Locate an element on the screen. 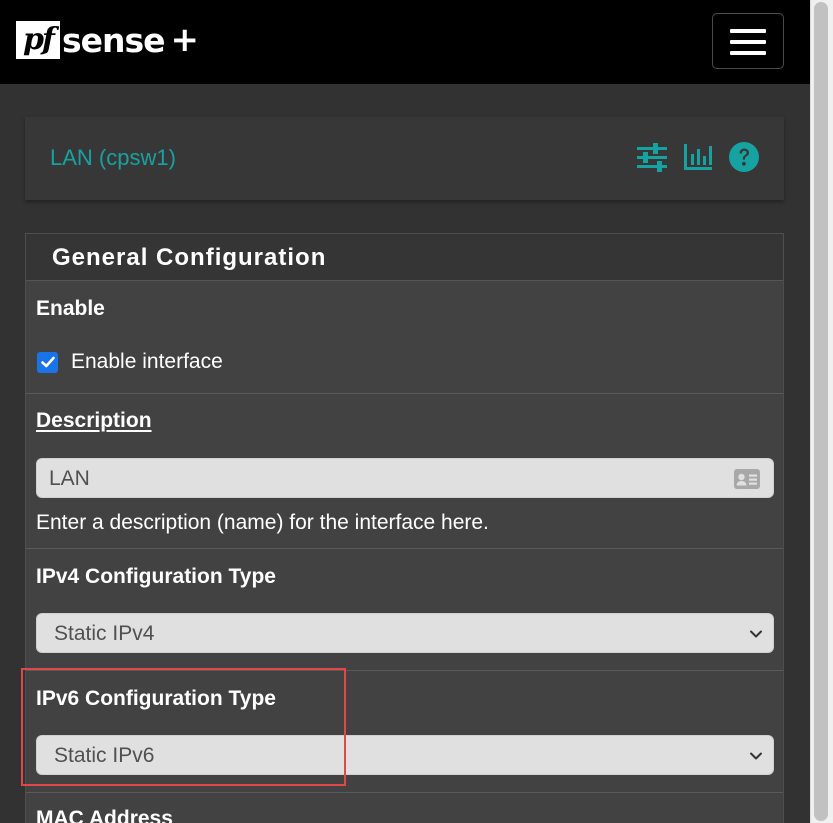  bar-chart-icon is located at coordinates (698, 157).